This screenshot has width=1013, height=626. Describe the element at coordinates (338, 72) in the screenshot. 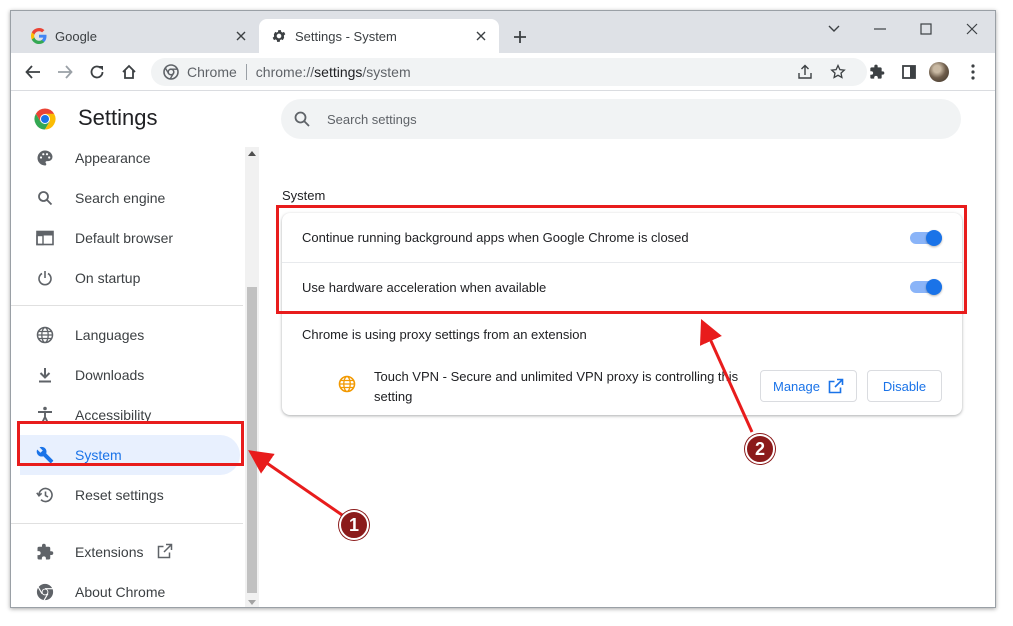

I see `url-path: settings` at that location.